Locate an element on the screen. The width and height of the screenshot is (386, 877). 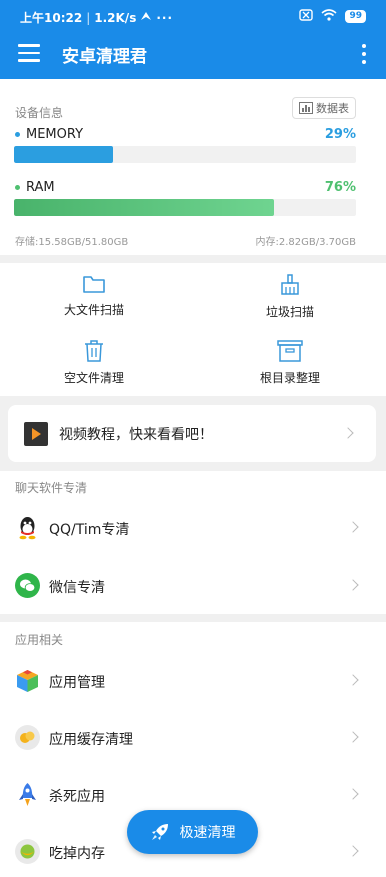
overflow-menu-icon is located at coordinates (364, 54).